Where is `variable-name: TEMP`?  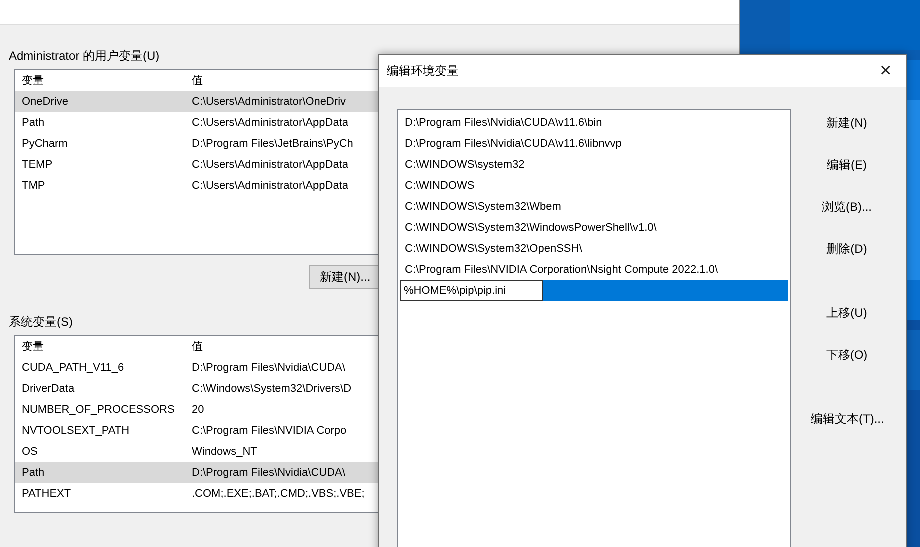
variable-name: TEMP is located at coordinates (37, 164).